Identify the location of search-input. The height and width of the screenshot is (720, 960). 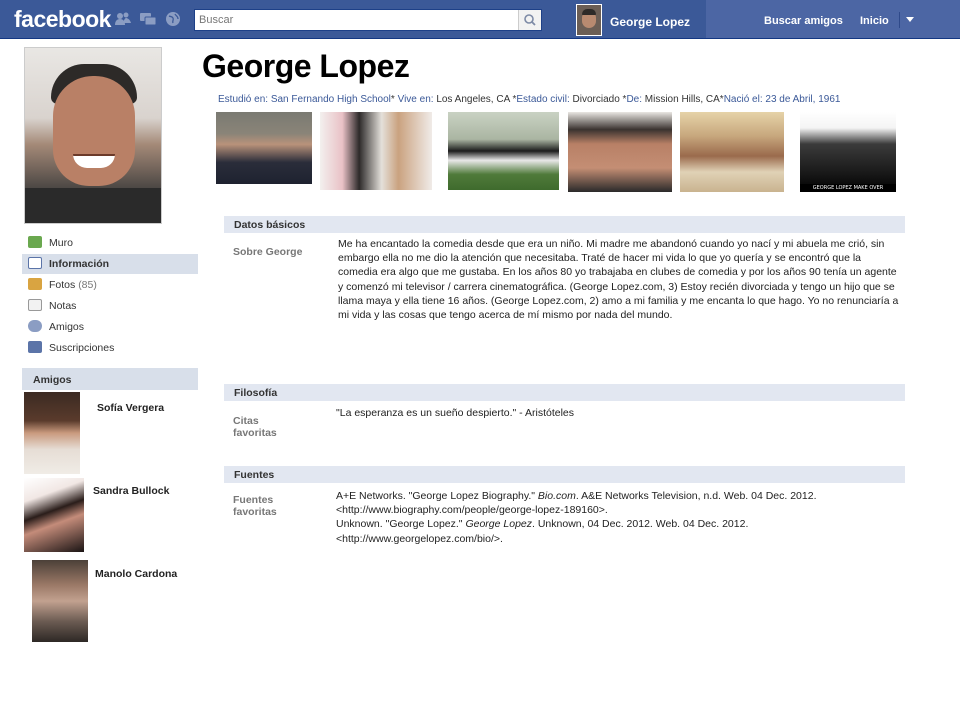
(354, 20).